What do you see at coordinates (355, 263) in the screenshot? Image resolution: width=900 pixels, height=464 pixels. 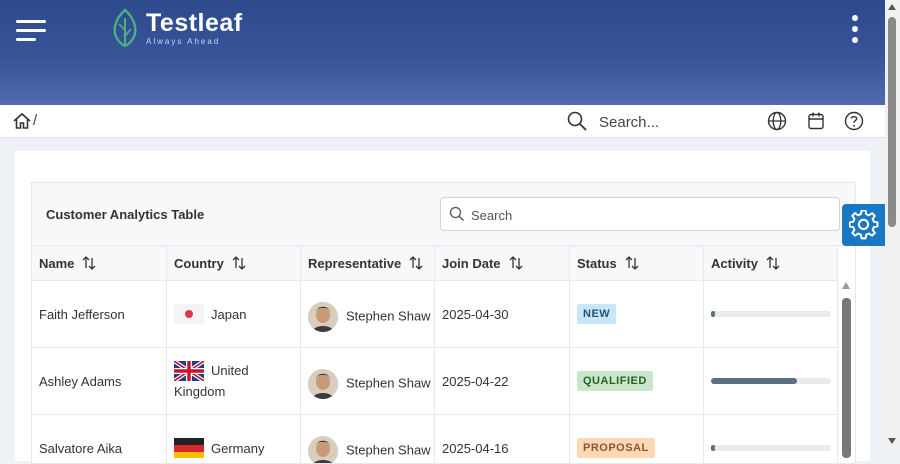 I see `column-label: Representative` at bounding box center [355, 263].